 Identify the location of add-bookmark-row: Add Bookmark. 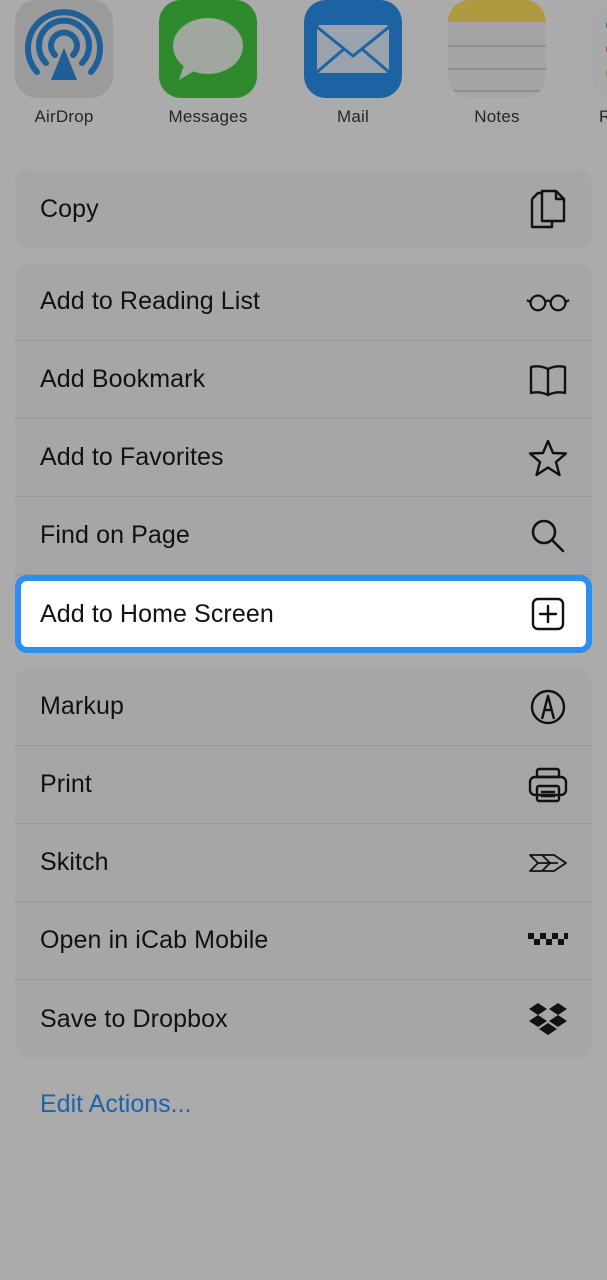
(303, 380).